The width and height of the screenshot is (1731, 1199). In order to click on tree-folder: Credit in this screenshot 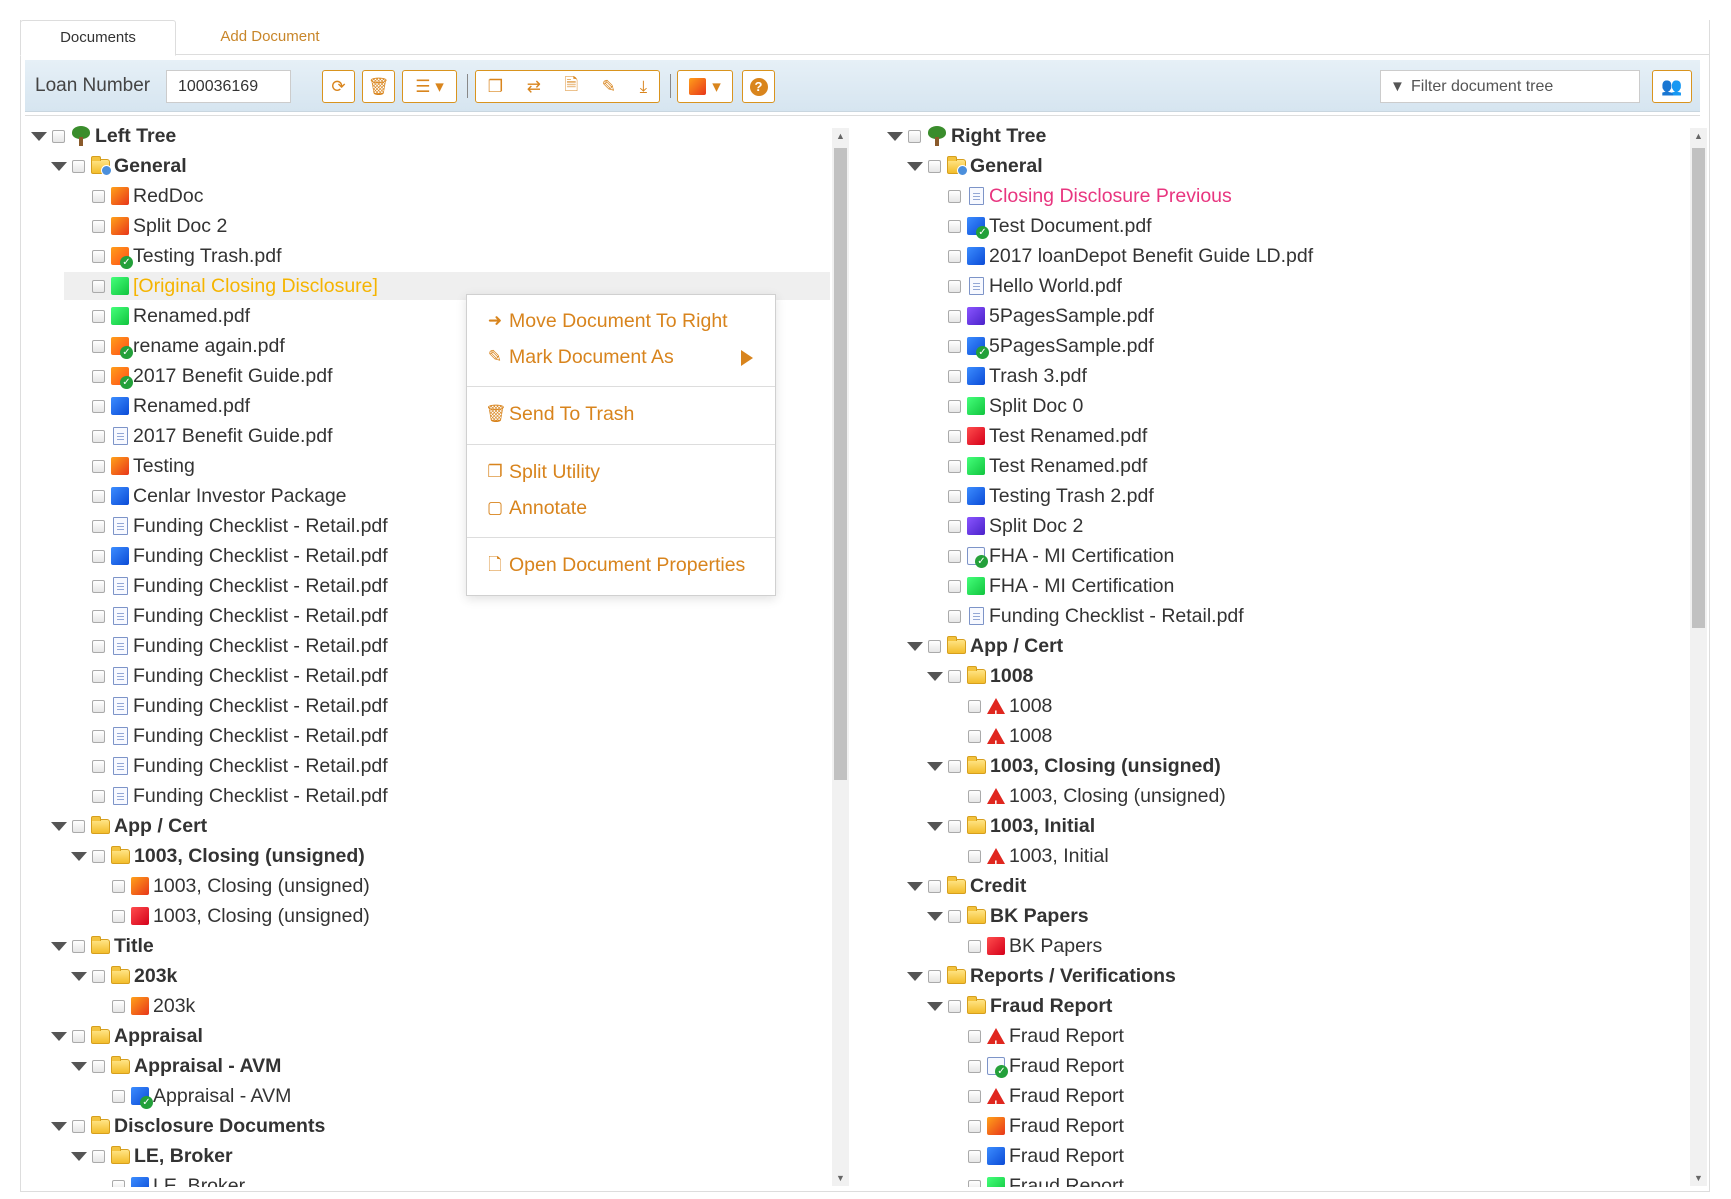, I will do `click(966, 886)`.